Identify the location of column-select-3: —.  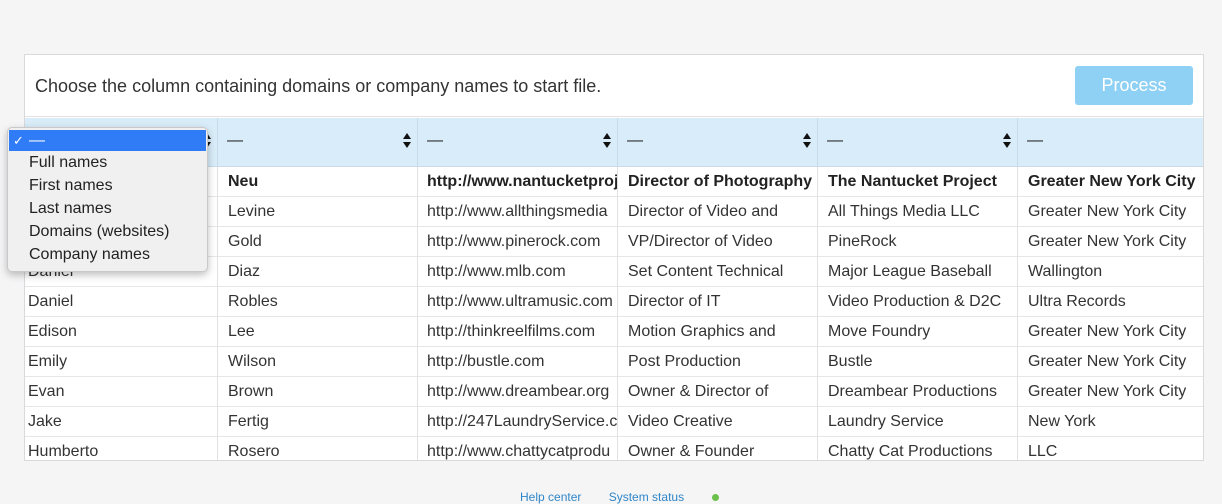
(518, 142).